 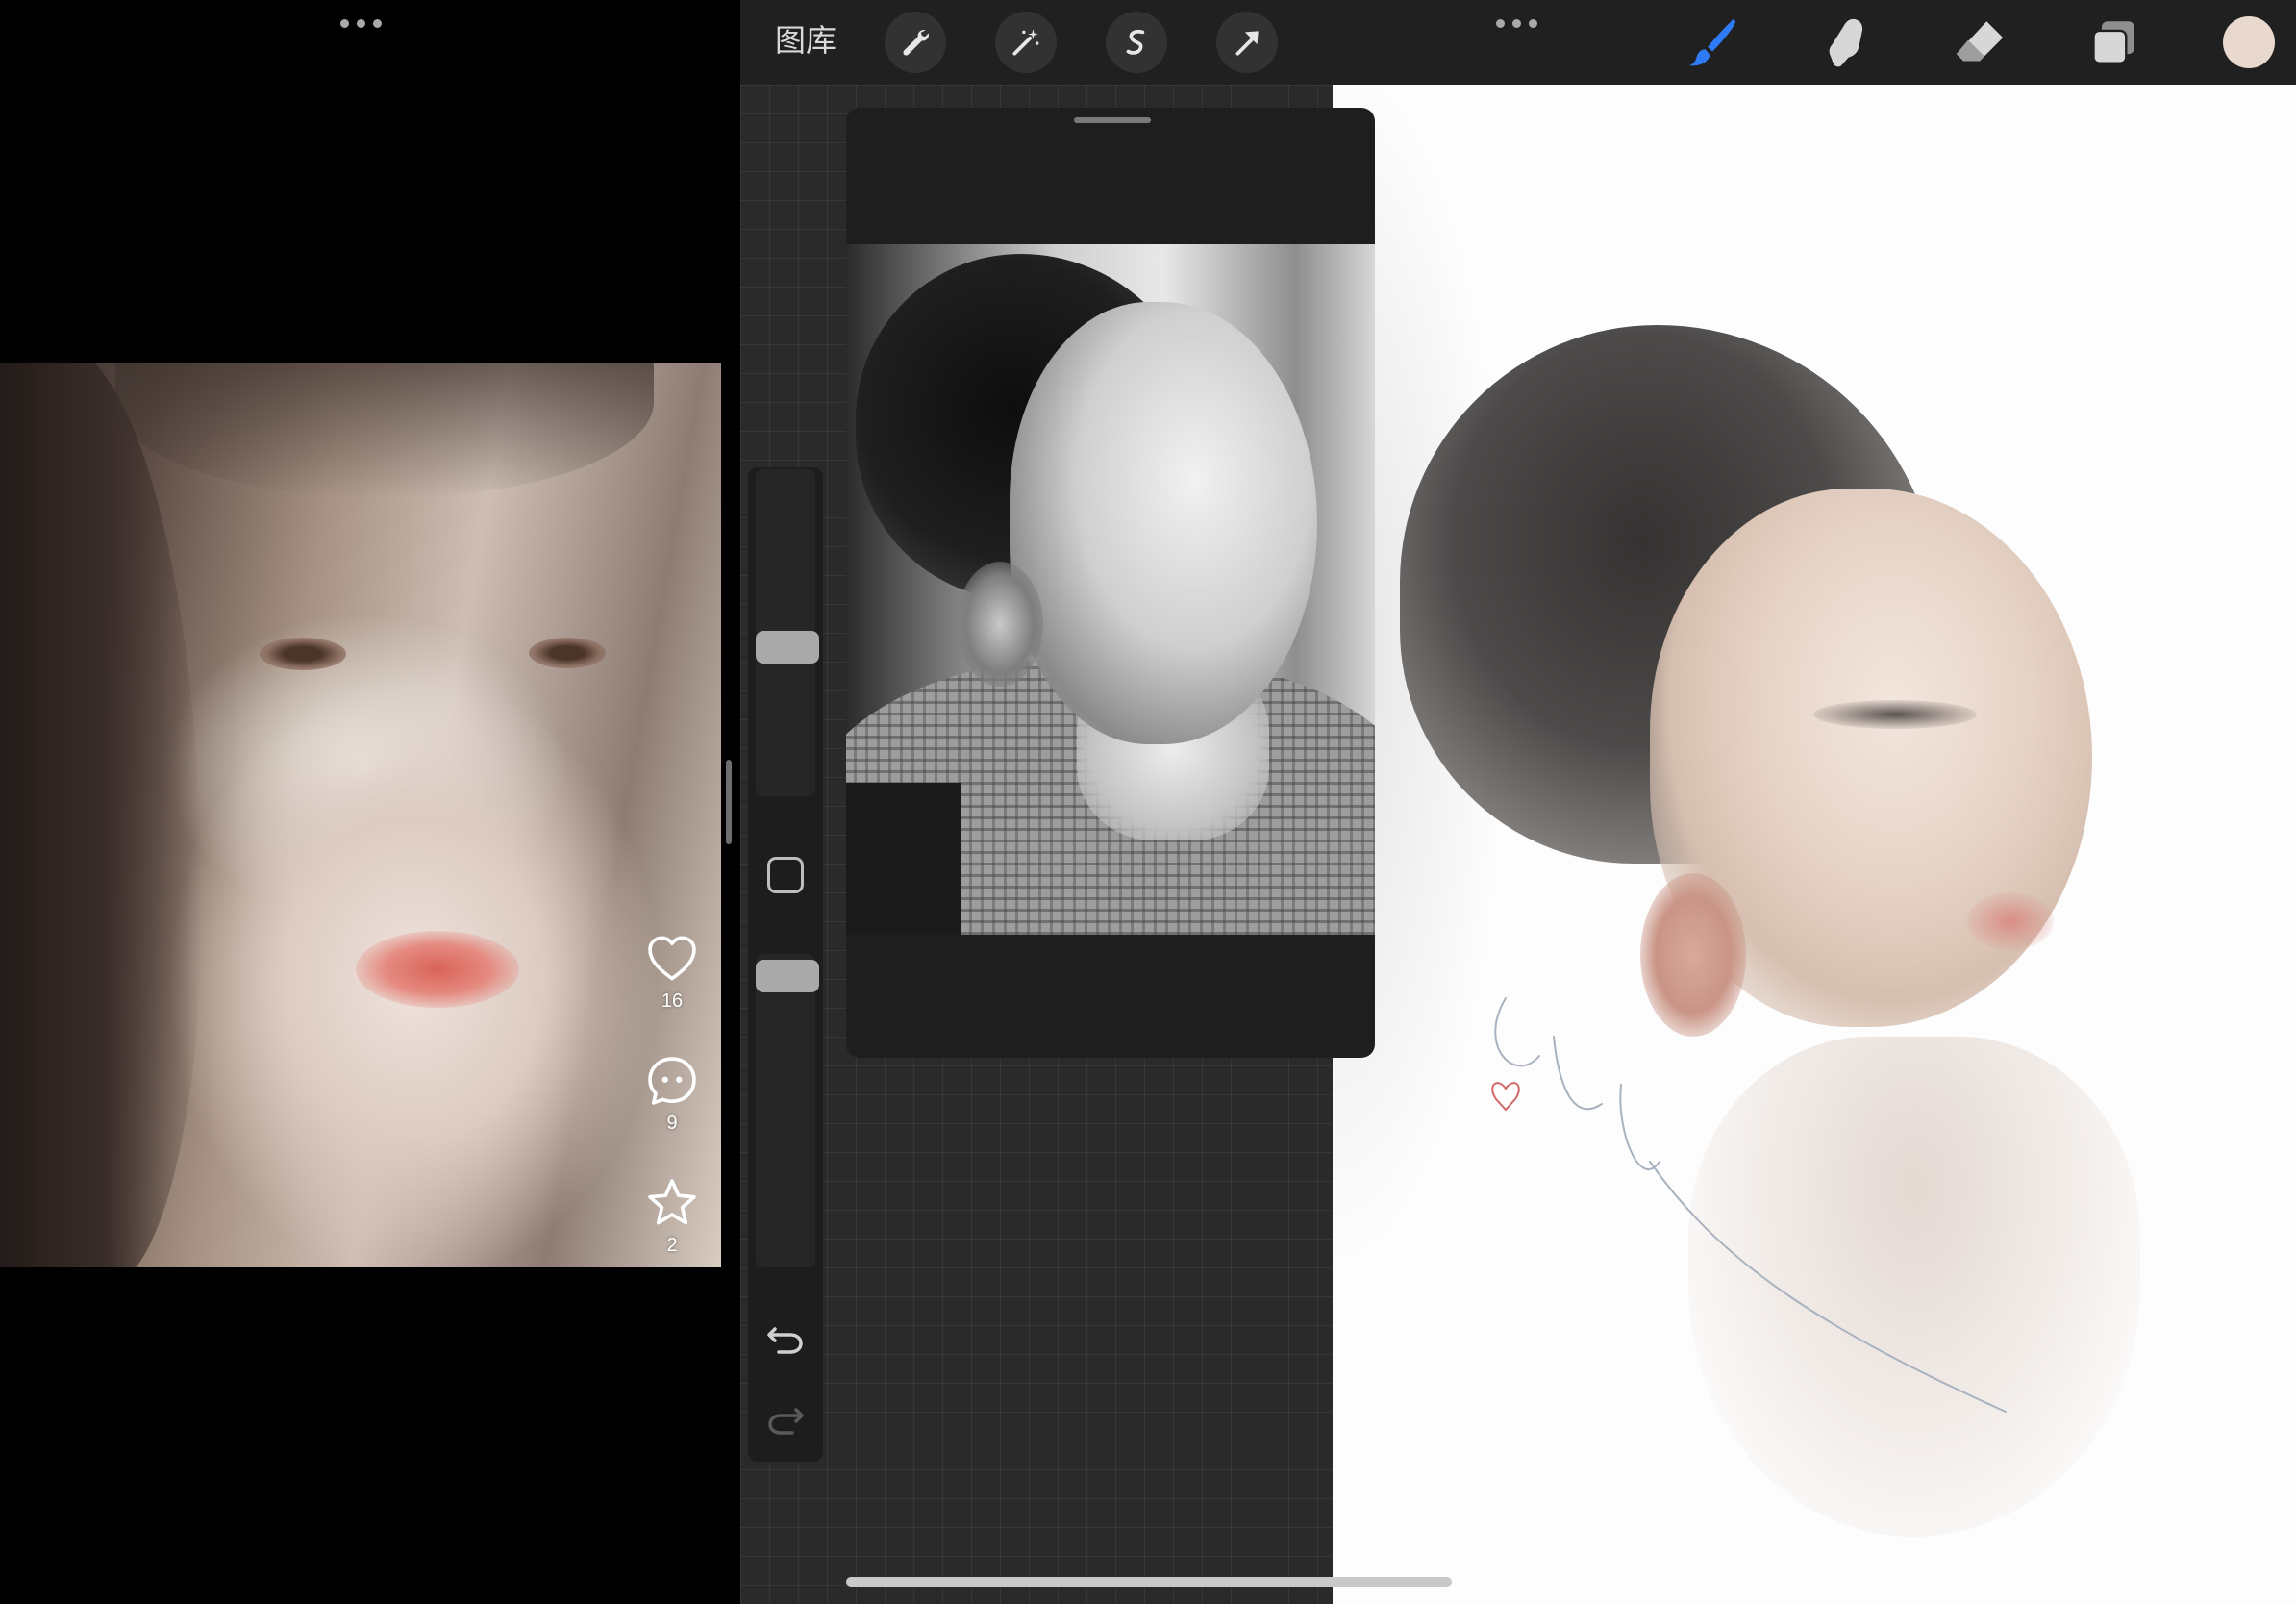 I want to click on comment-count: 9, so click(x=672, y=1123).